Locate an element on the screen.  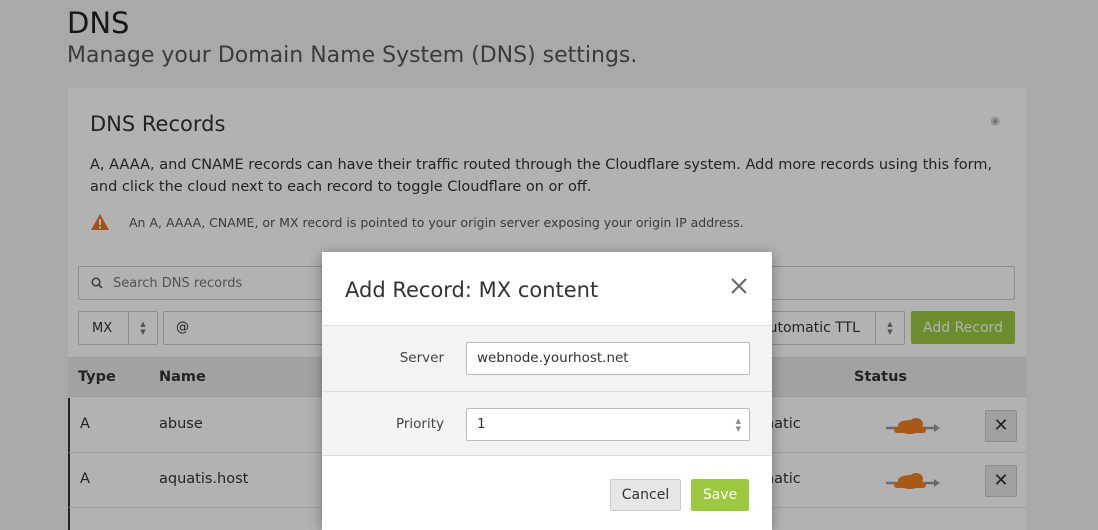
chevron-up-icon: ▲ is located at coordinates (738, 421).